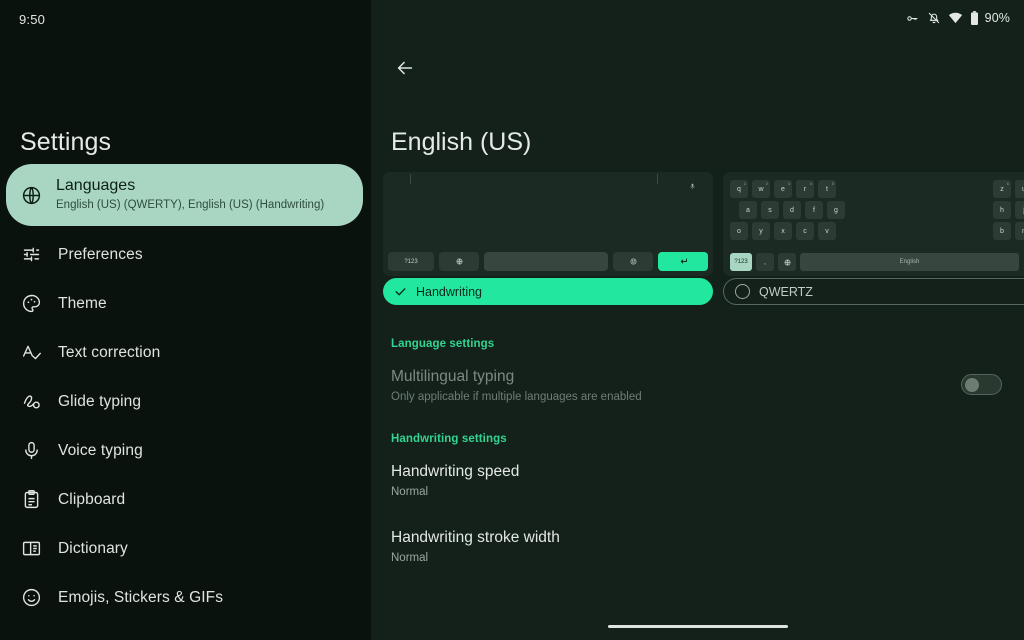 This screenshot has width=1024, height=640. I want to click on sidebar-item-label: Dictionary, so click(93, 548).